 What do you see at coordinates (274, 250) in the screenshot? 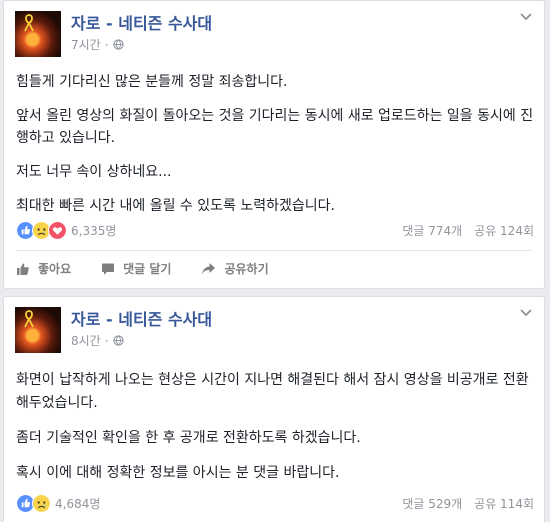
I see `divider` at bounding box center [274, 250].